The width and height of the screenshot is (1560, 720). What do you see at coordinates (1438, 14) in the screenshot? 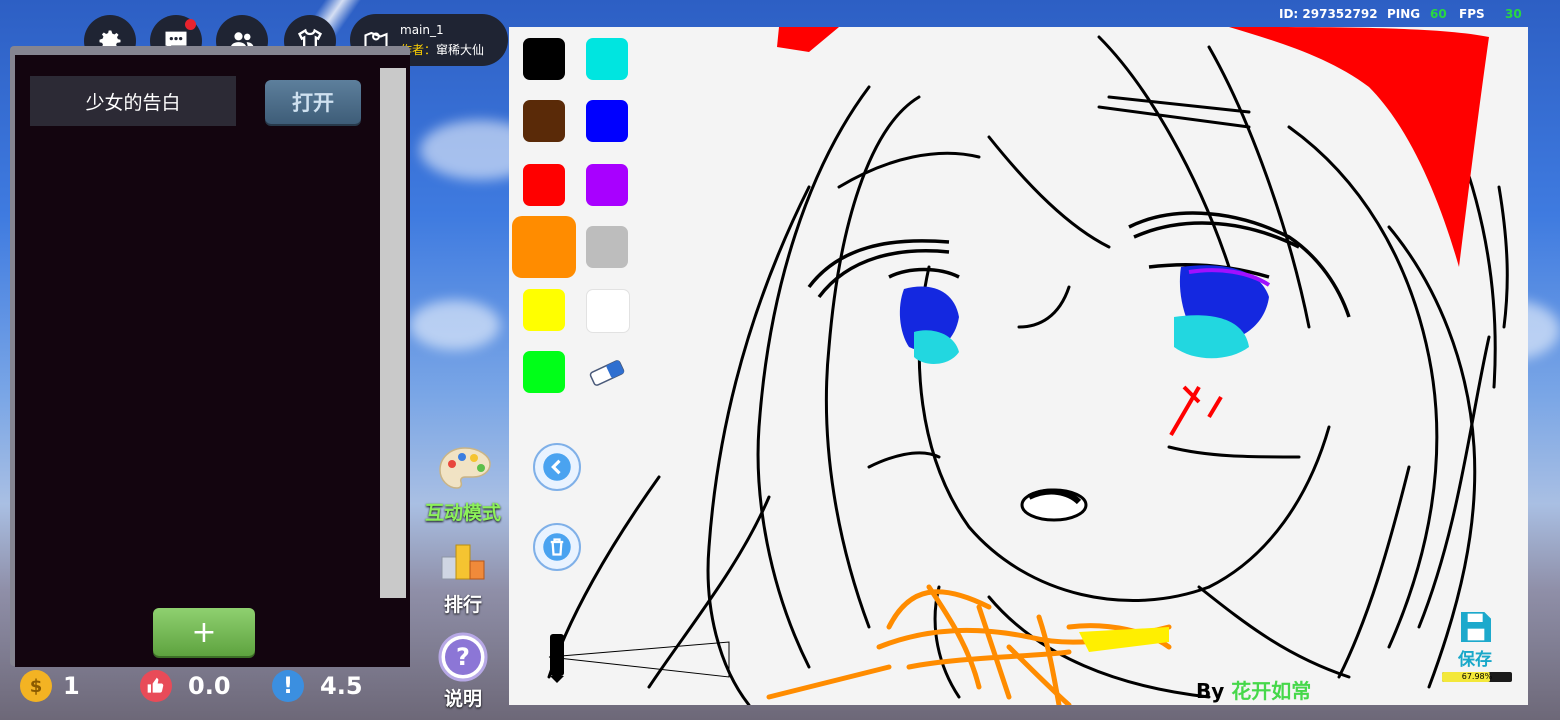
I see `ping-value: 60` at bounding box center [1438, 14].